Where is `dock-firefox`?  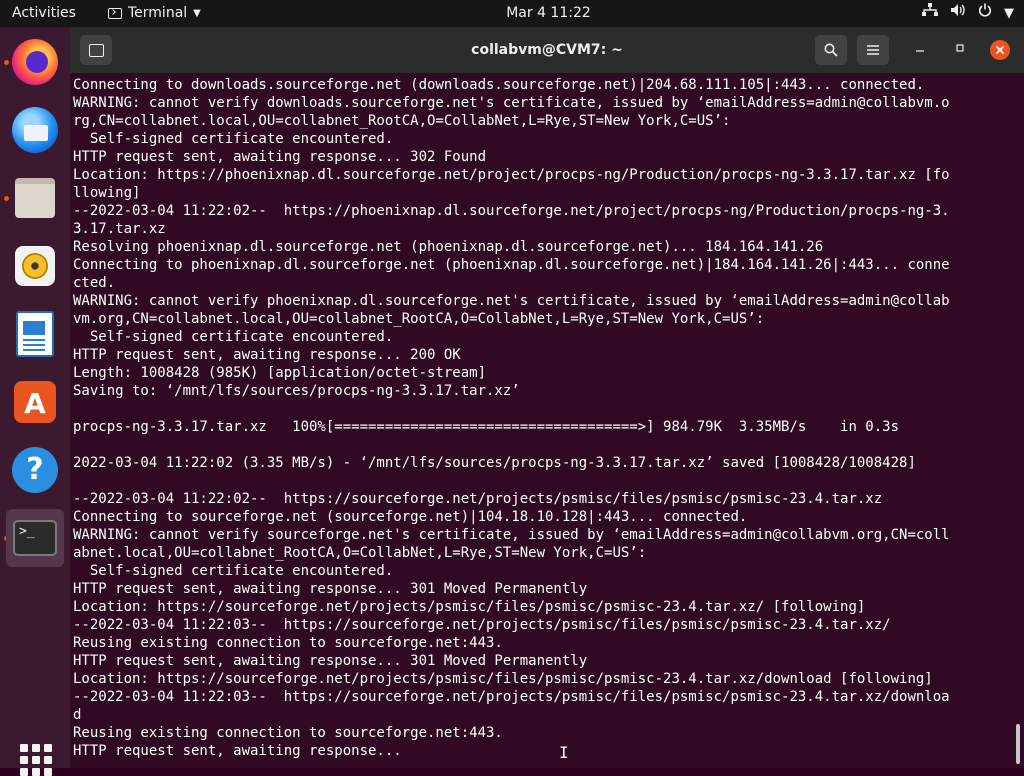
dock-firefox is located at coordinates (35, 62).